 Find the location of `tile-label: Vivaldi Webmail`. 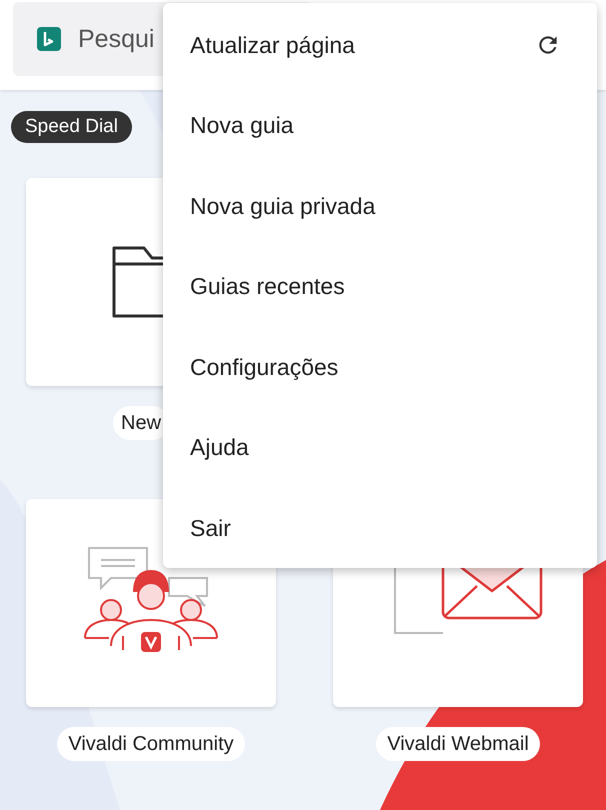

tile-label: Vivaldi Webmail is located at coordinates (458, 744).